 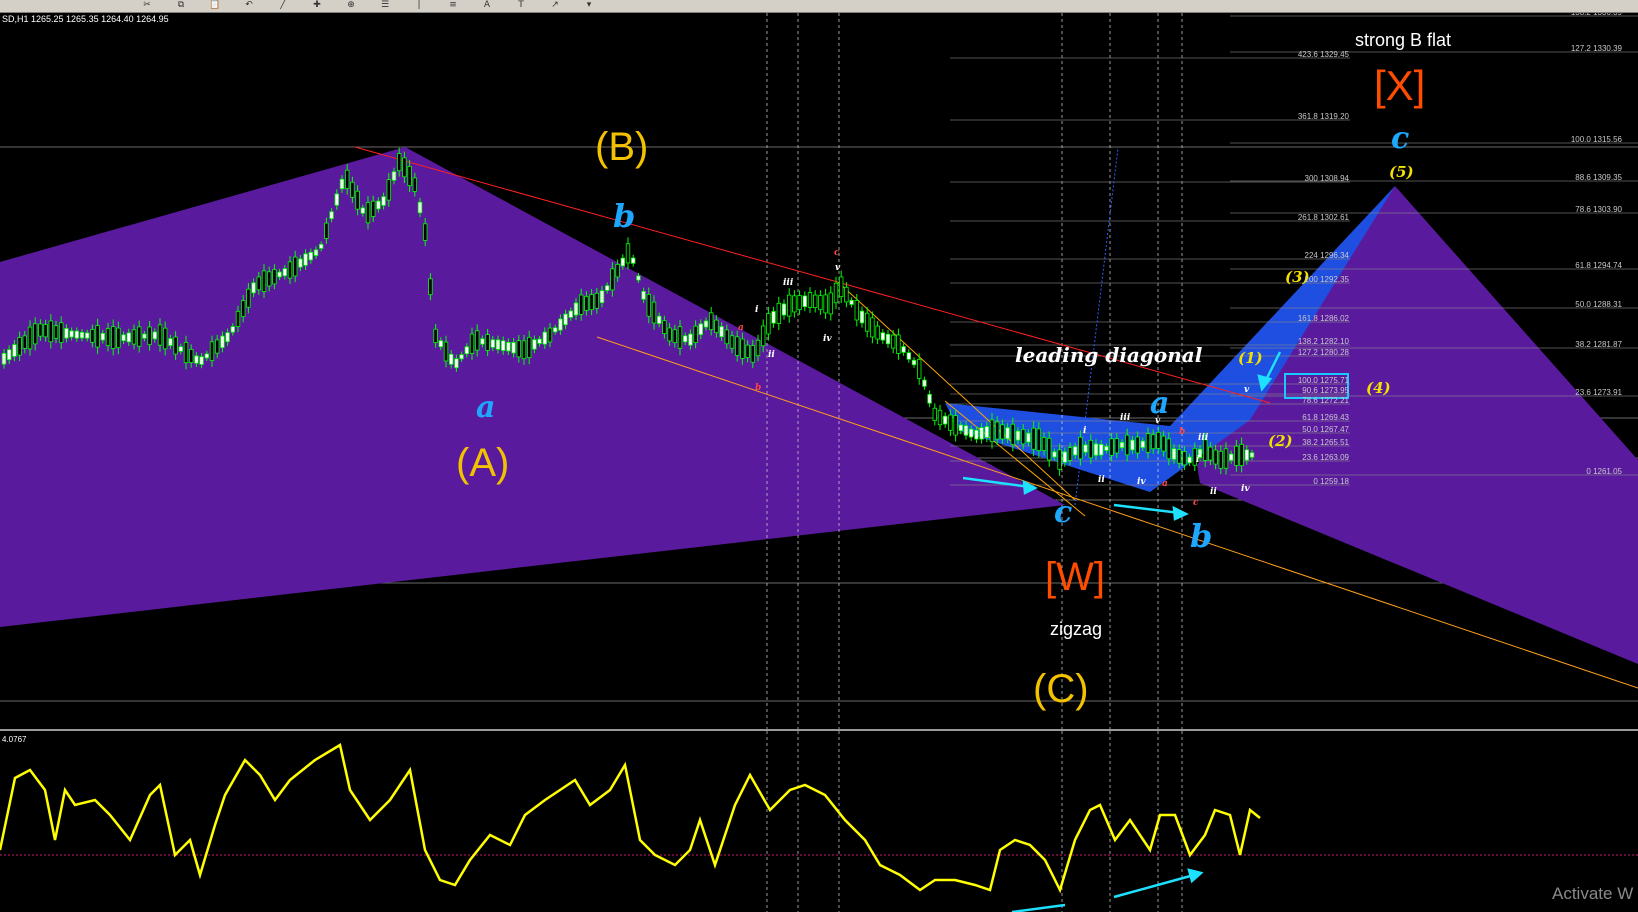 I want to click on label-icon: T, so click(x=521, y=5).